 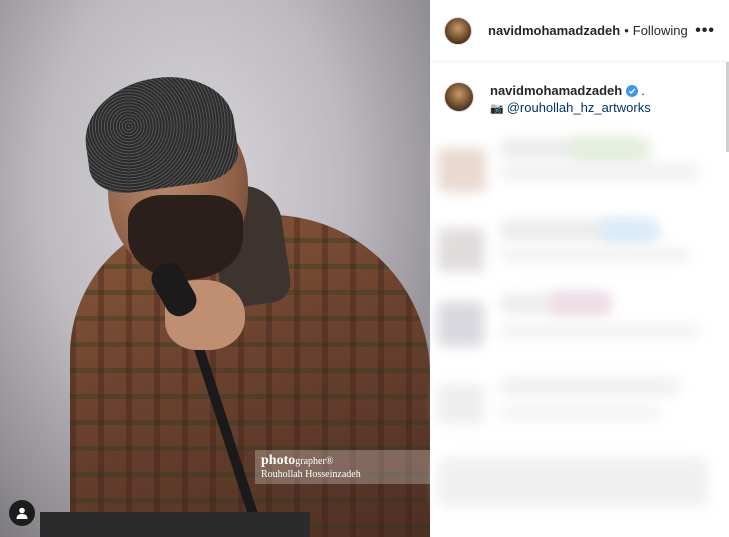 I want to click on watermark-title: photographer®, so click(x=297, y=460).